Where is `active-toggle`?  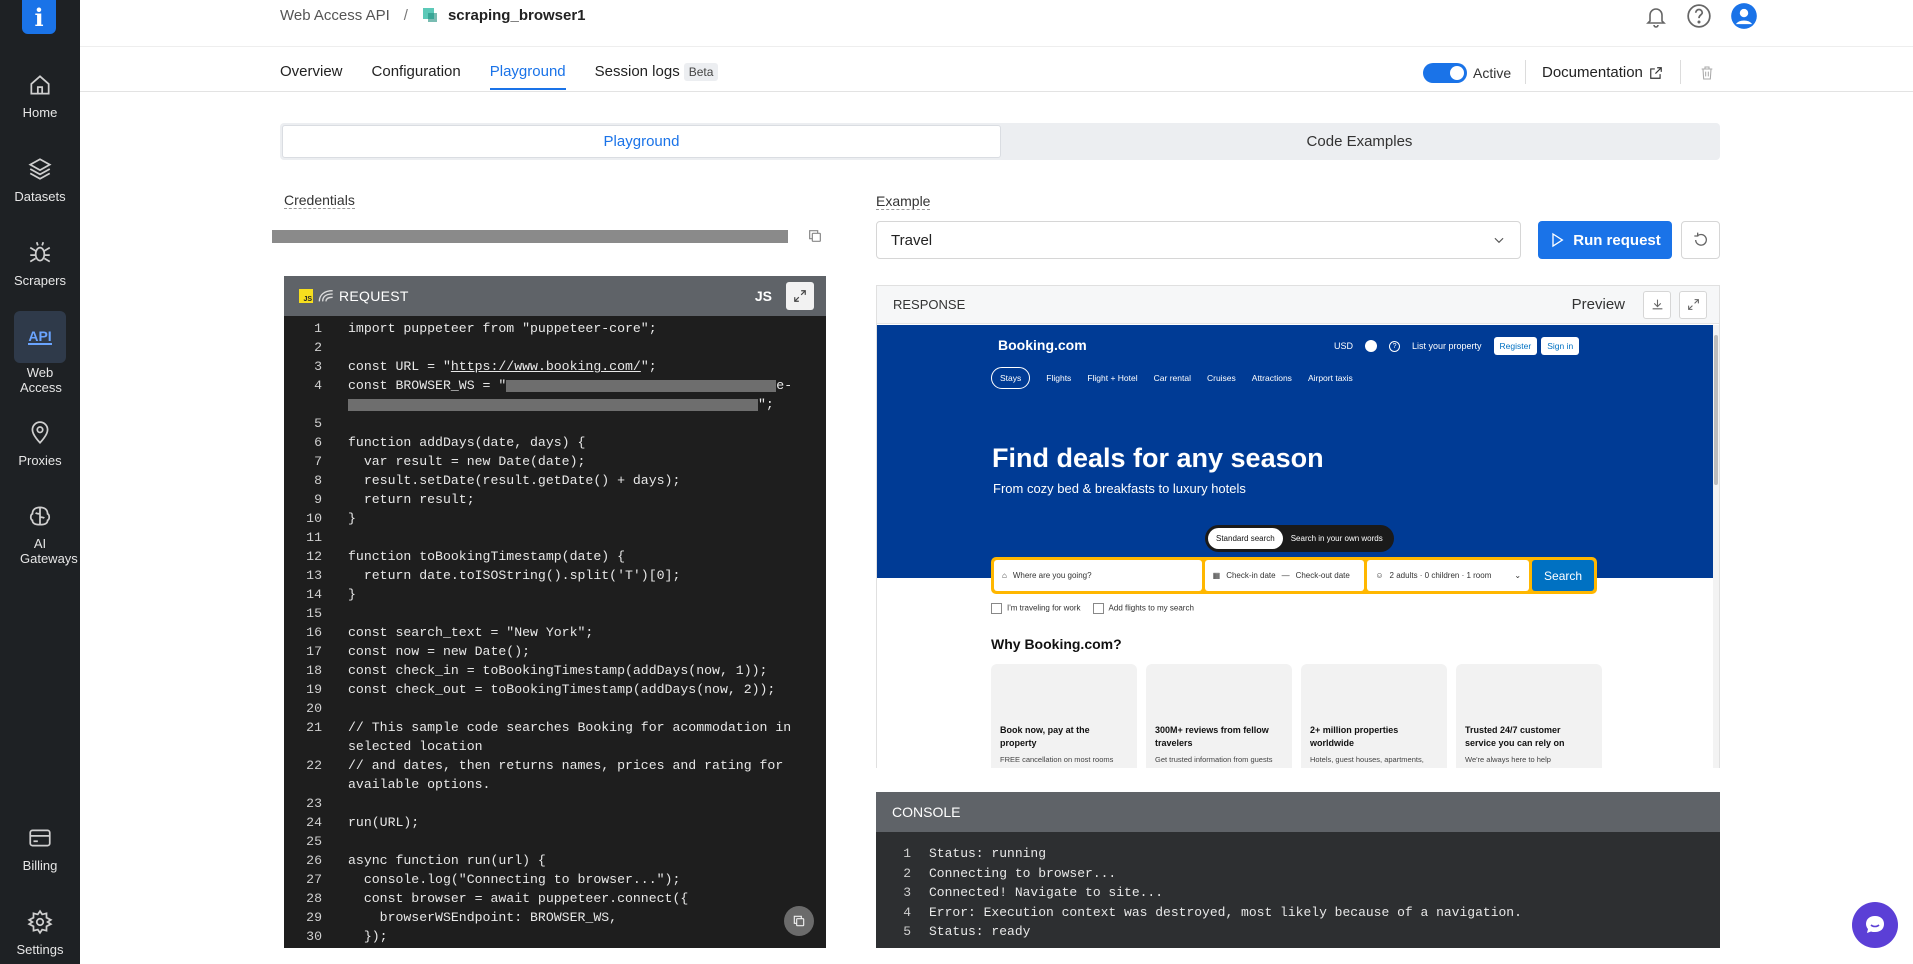
active-toggle is located at coordinates (1445, 73).